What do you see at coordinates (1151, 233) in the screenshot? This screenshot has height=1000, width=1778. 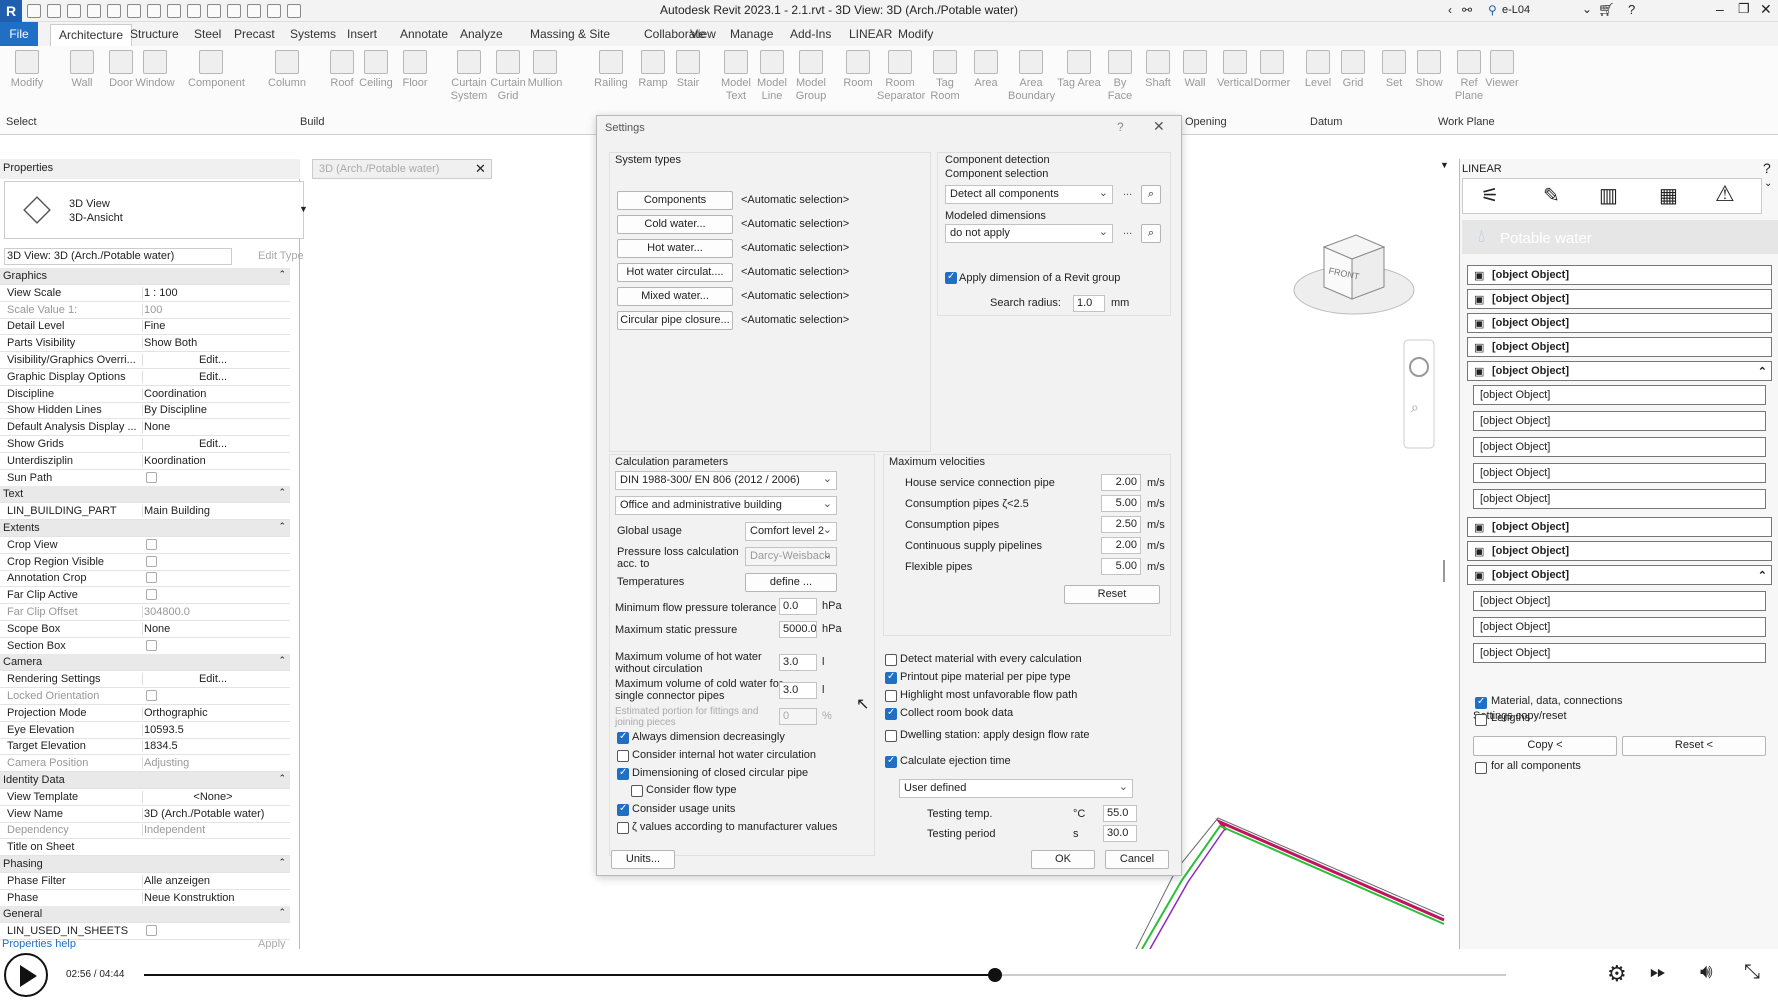 I see `modeled-search-icon: ⌕` at bounding box center [1151, 233].